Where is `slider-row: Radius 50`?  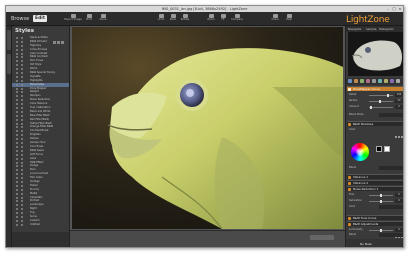 slider-row: Radius 50 is located at coordinates (376, 101).